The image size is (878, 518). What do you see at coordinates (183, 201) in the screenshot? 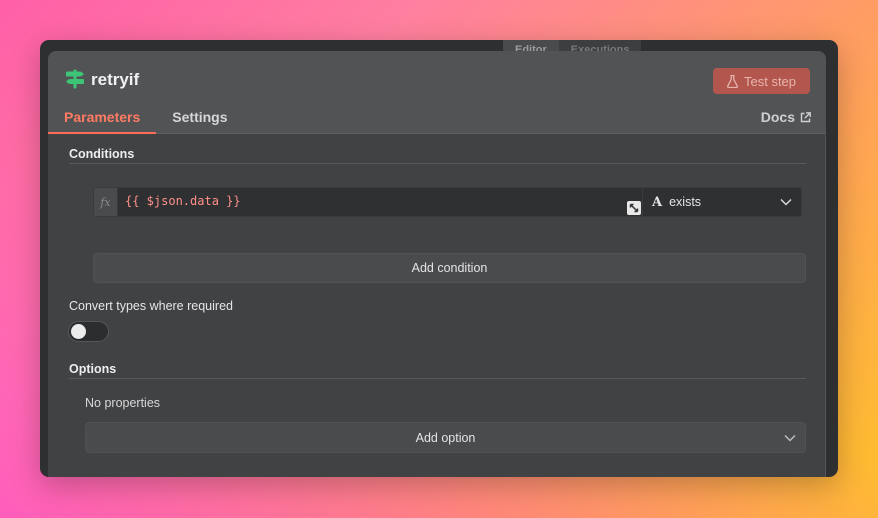
I see `expression-value: {{ $json.data }}` at bounding box center [183, 201].